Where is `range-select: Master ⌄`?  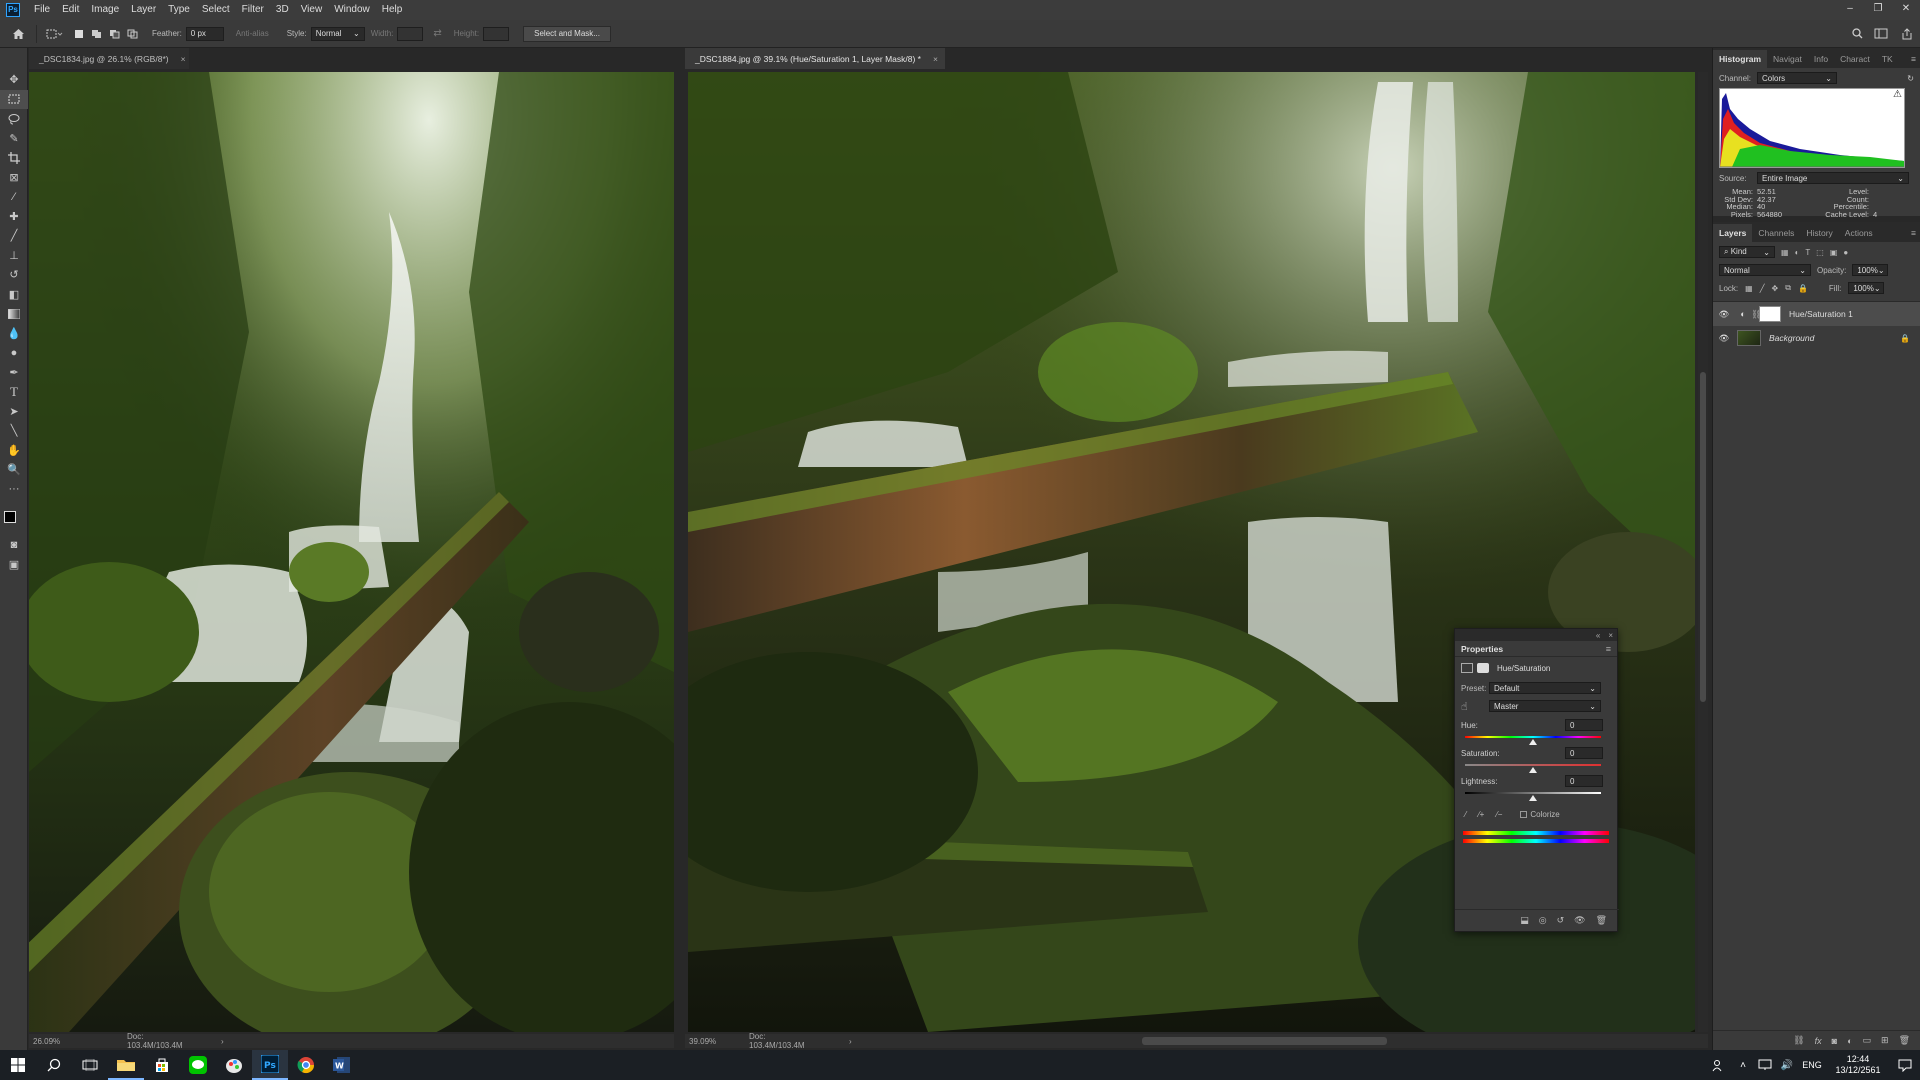
range-select: Master ⌄ is located at coordinates (1545, 706).